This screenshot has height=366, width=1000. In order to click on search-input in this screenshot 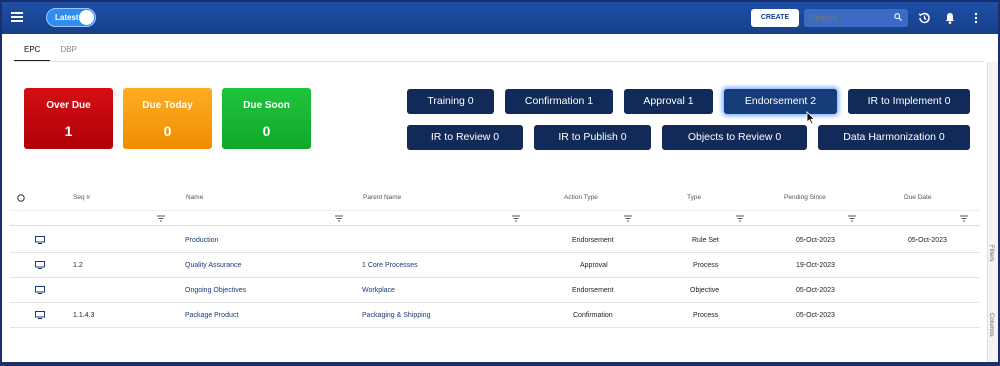, I will do `click(856, 18)`.